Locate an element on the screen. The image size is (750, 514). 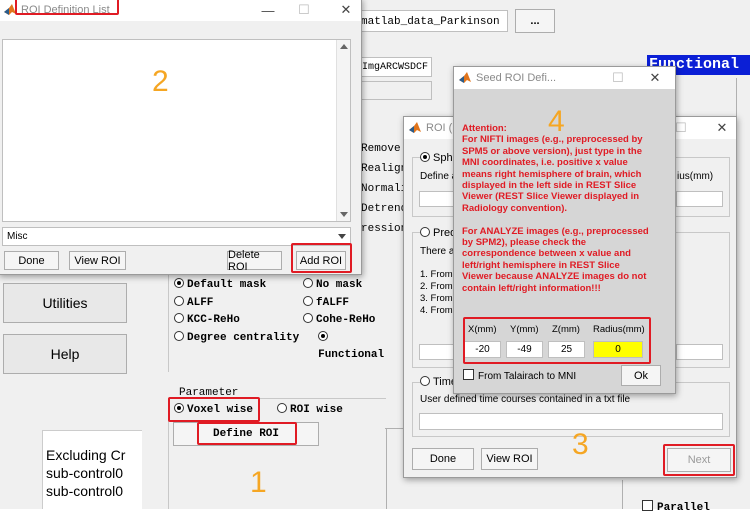
sphere-field-right is located at coordinates (699, 199).